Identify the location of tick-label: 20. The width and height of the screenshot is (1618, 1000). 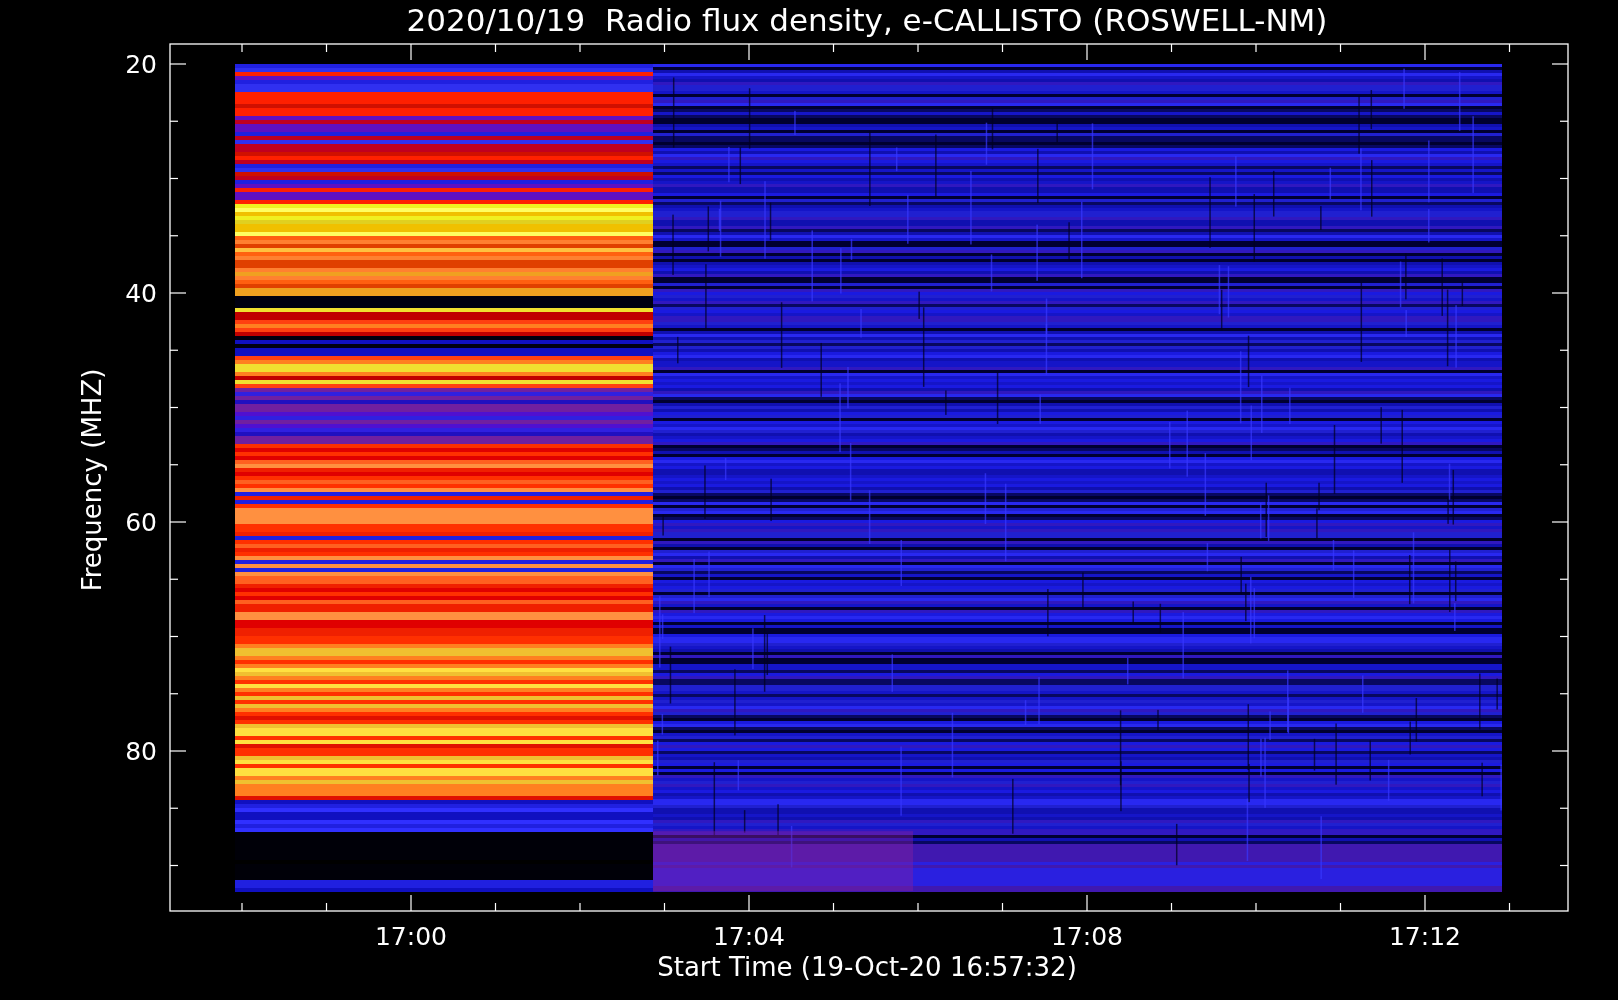
(141, 64).